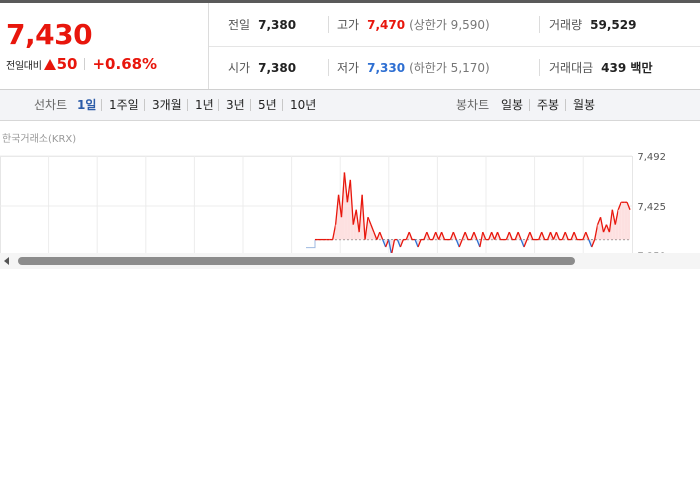 The width and height of the screenshot is (700, 490). What do you see at coordinates (449, 25) in the screenshot?
I see `stat-extra: (상한가 9,590)` at bounding box center [449, 25].